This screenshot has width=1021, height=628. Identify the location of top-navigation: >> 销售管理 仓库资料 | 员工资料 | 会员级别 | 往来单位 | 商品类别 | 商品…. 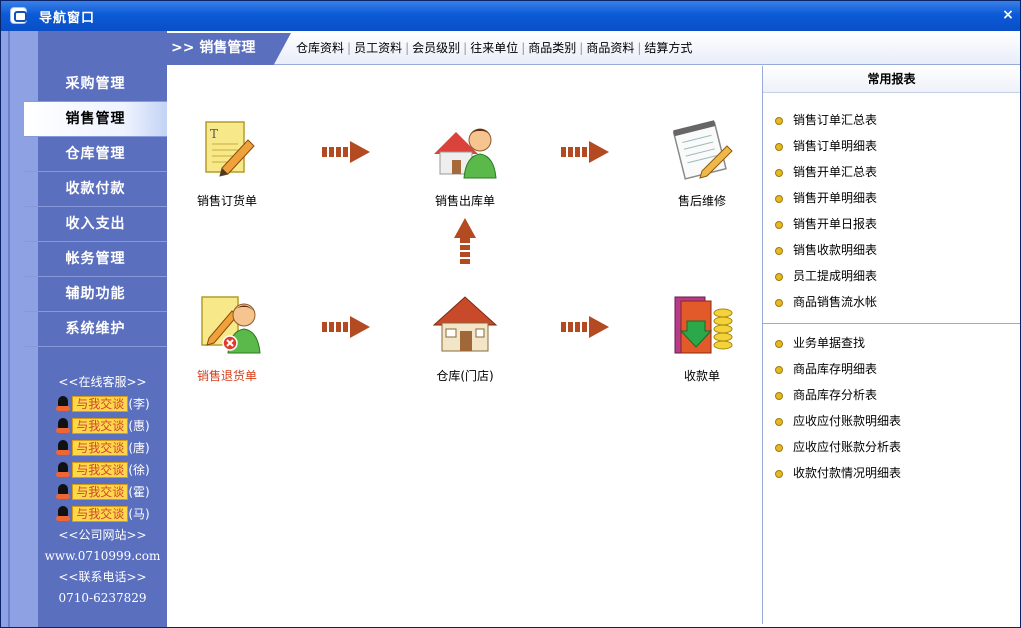
(593, 48).